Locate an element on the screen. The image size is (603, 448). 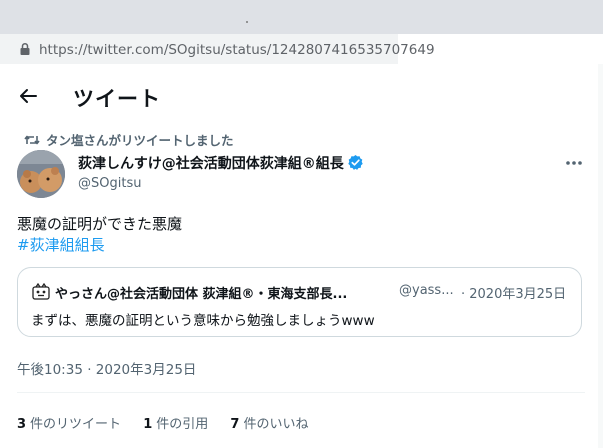
likes-stat: 7 件のいいね is located at coordinates (269, 422).